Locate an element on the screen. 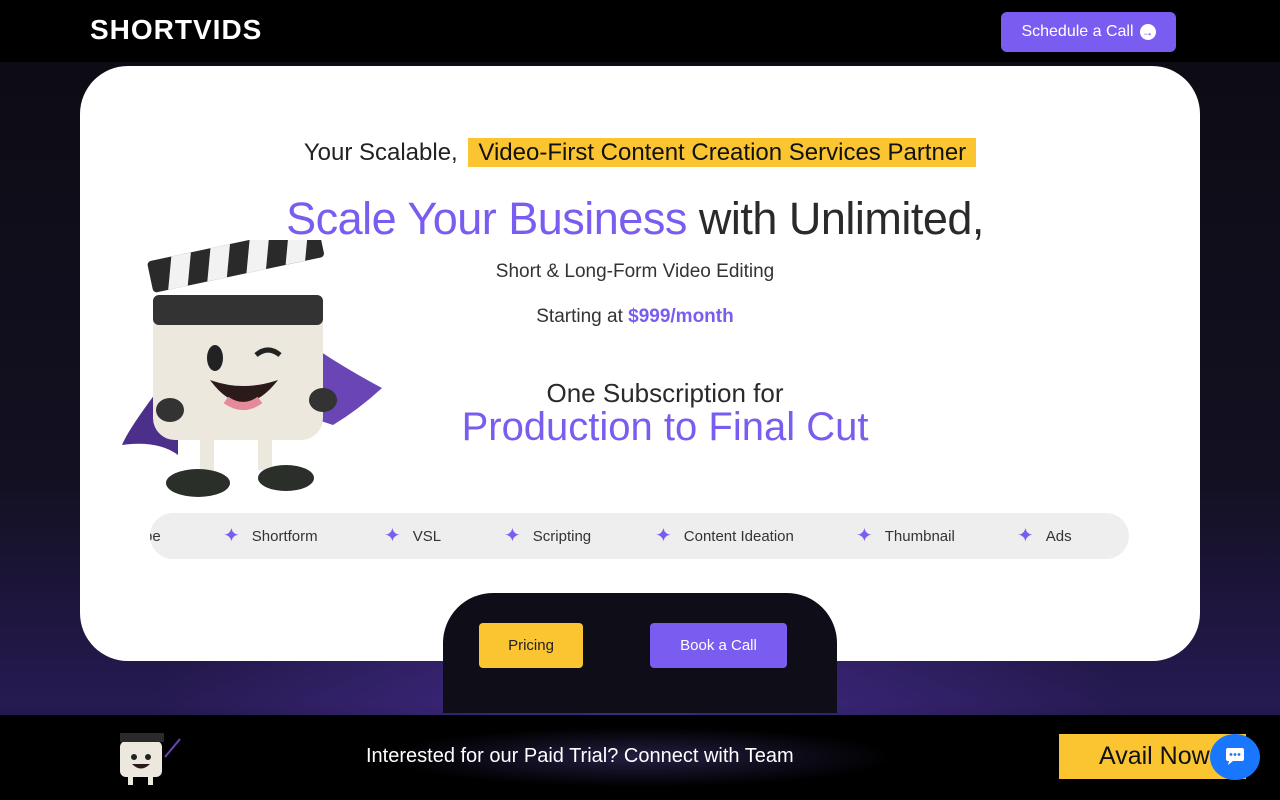 The image size is (1280, 800). mini-mascot-image is located at coordinates (150, 759).